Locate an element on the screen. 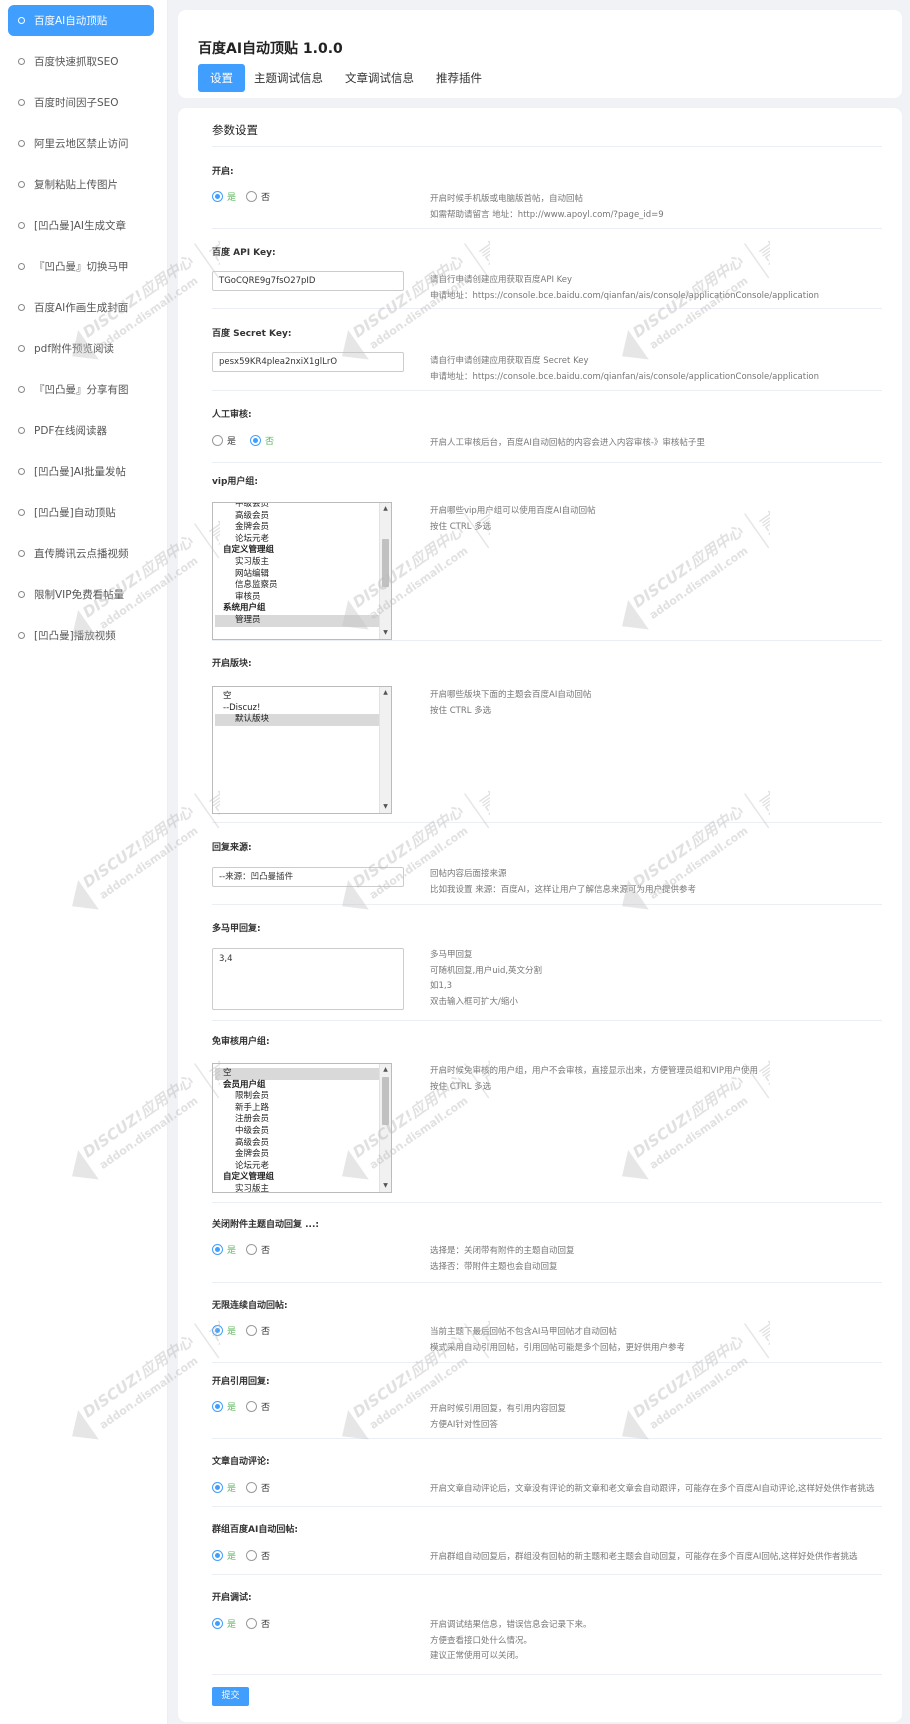 The height and width of the screenshot is (1724, 910). select-option: 默认版块 is located at coordinates (297, 720).